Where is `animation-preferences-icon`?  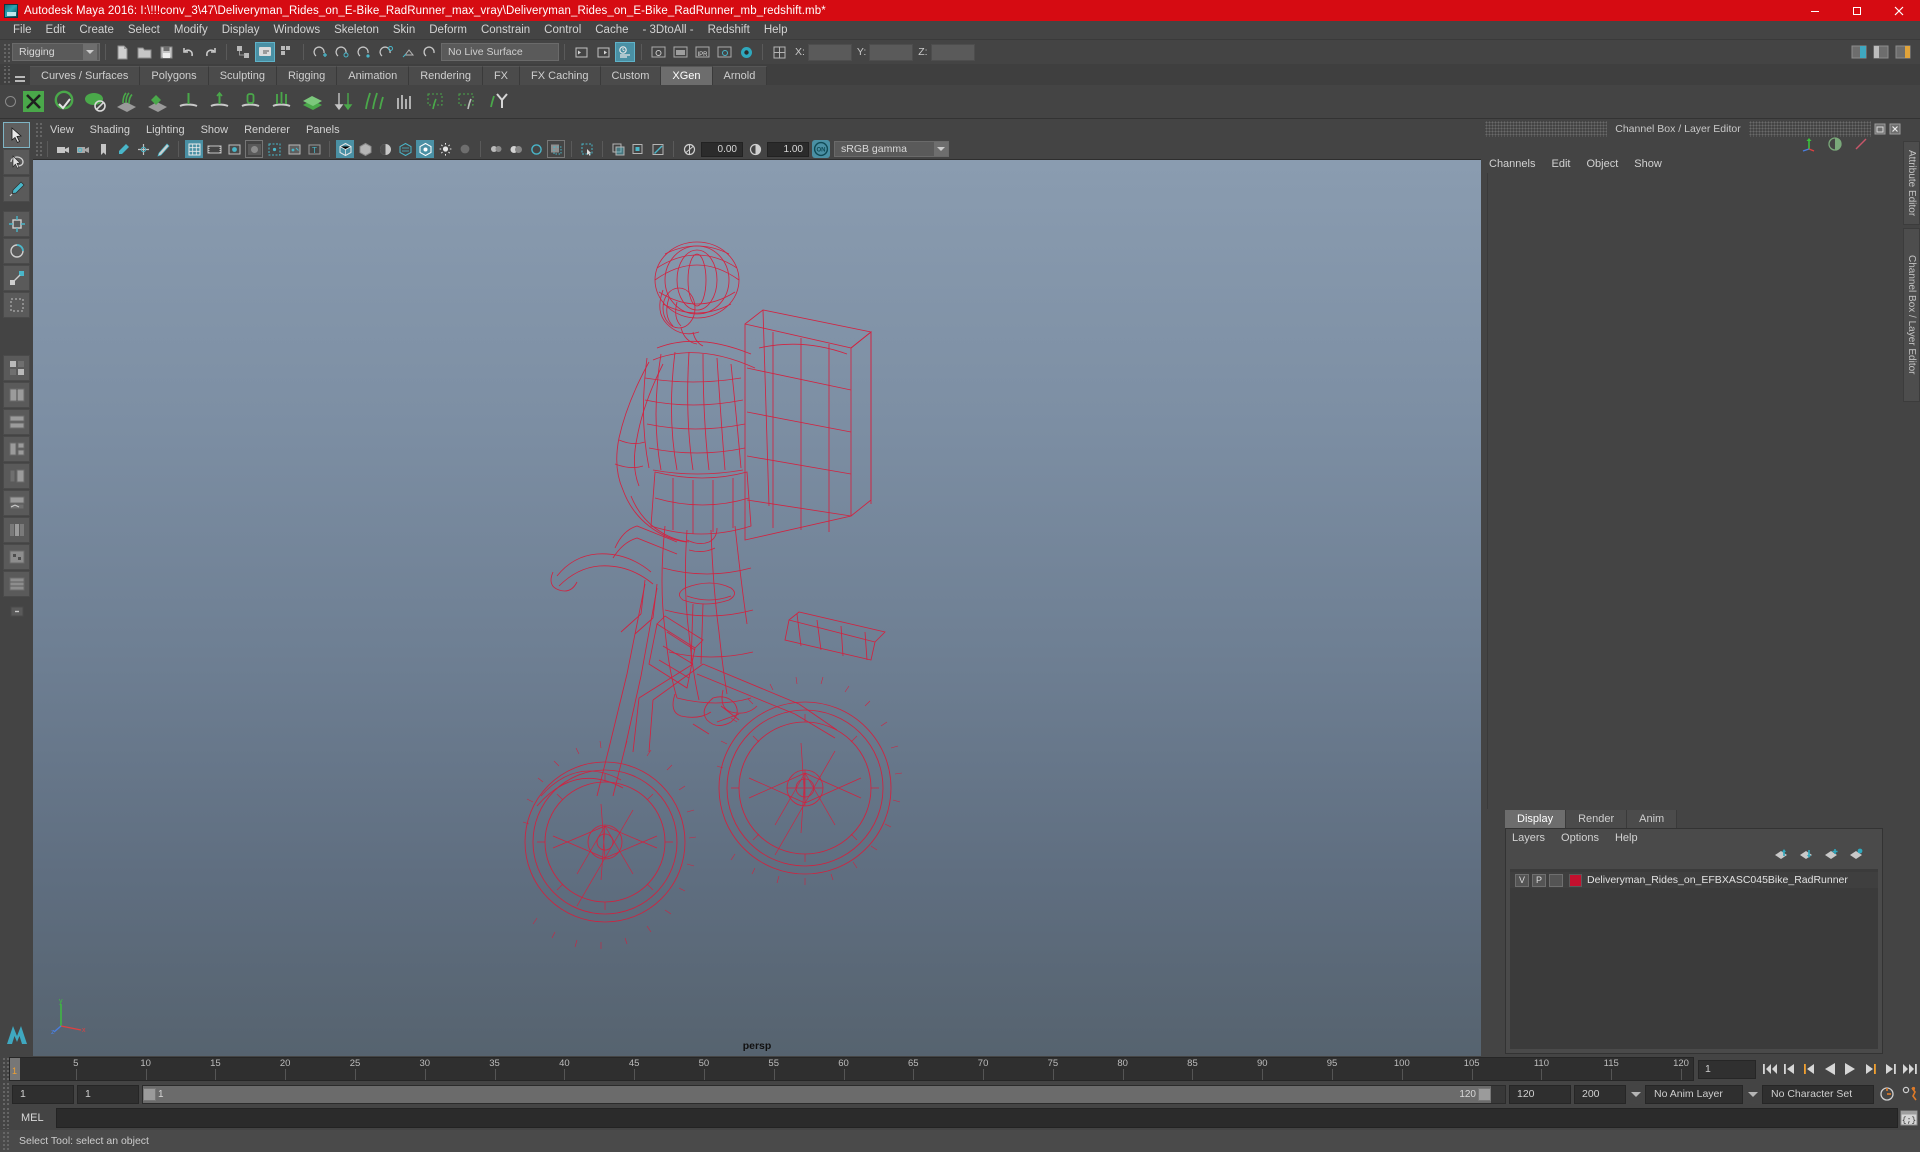
animation-preferences-icon is located at coordinates (1910, 1094).